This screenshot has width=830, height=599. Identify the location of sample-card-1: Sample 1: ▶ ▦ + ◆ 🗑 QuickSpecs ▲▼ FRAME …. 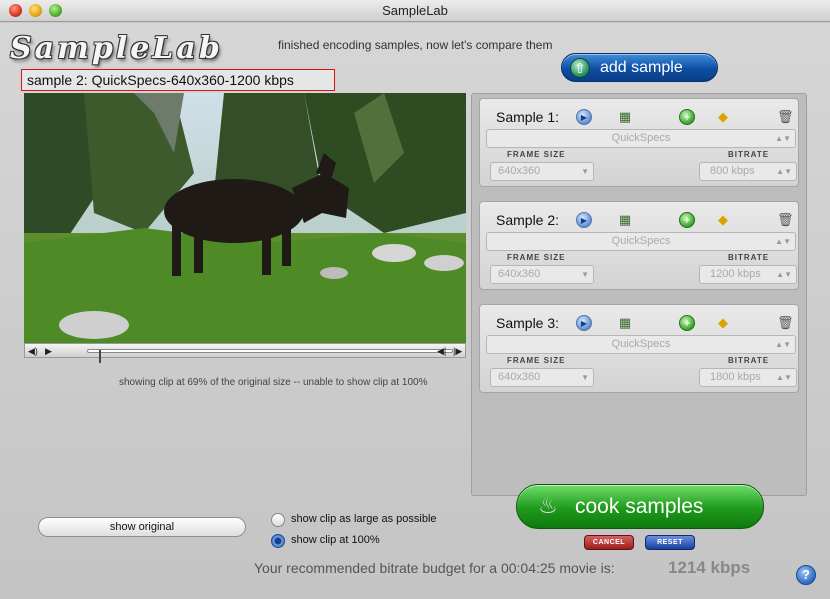
(639, 142).